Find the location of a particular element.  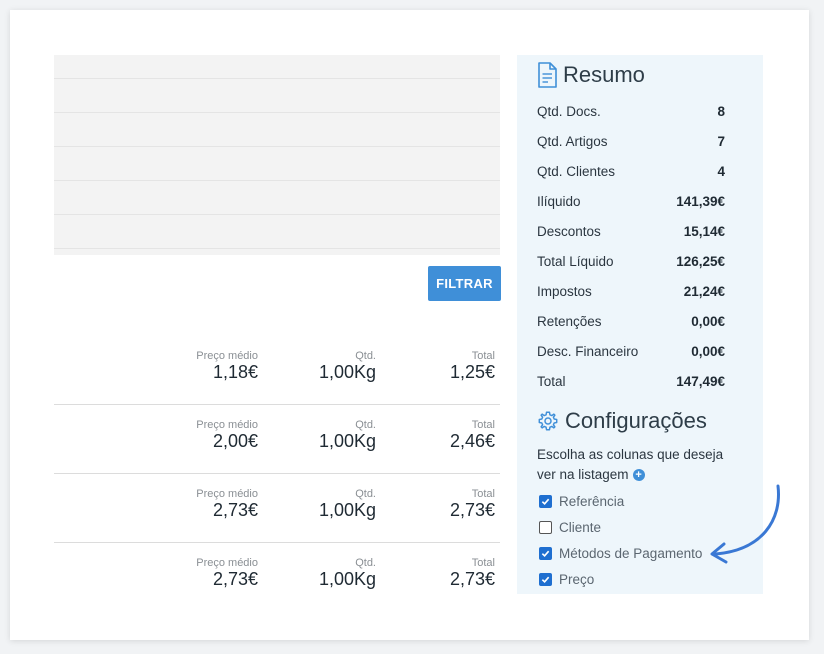

summary-label: Descontos is located at coordinates (569, 231).